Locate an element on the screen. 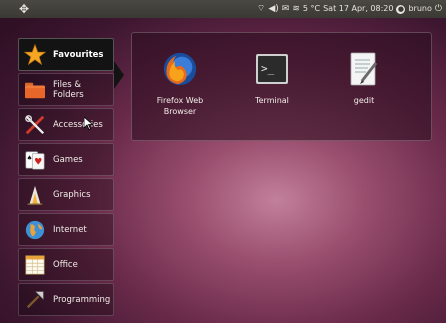 The height and width of the screenshot is (323, 446). category-games: ♥ ♠ Games is located at coordinates (66, 159).